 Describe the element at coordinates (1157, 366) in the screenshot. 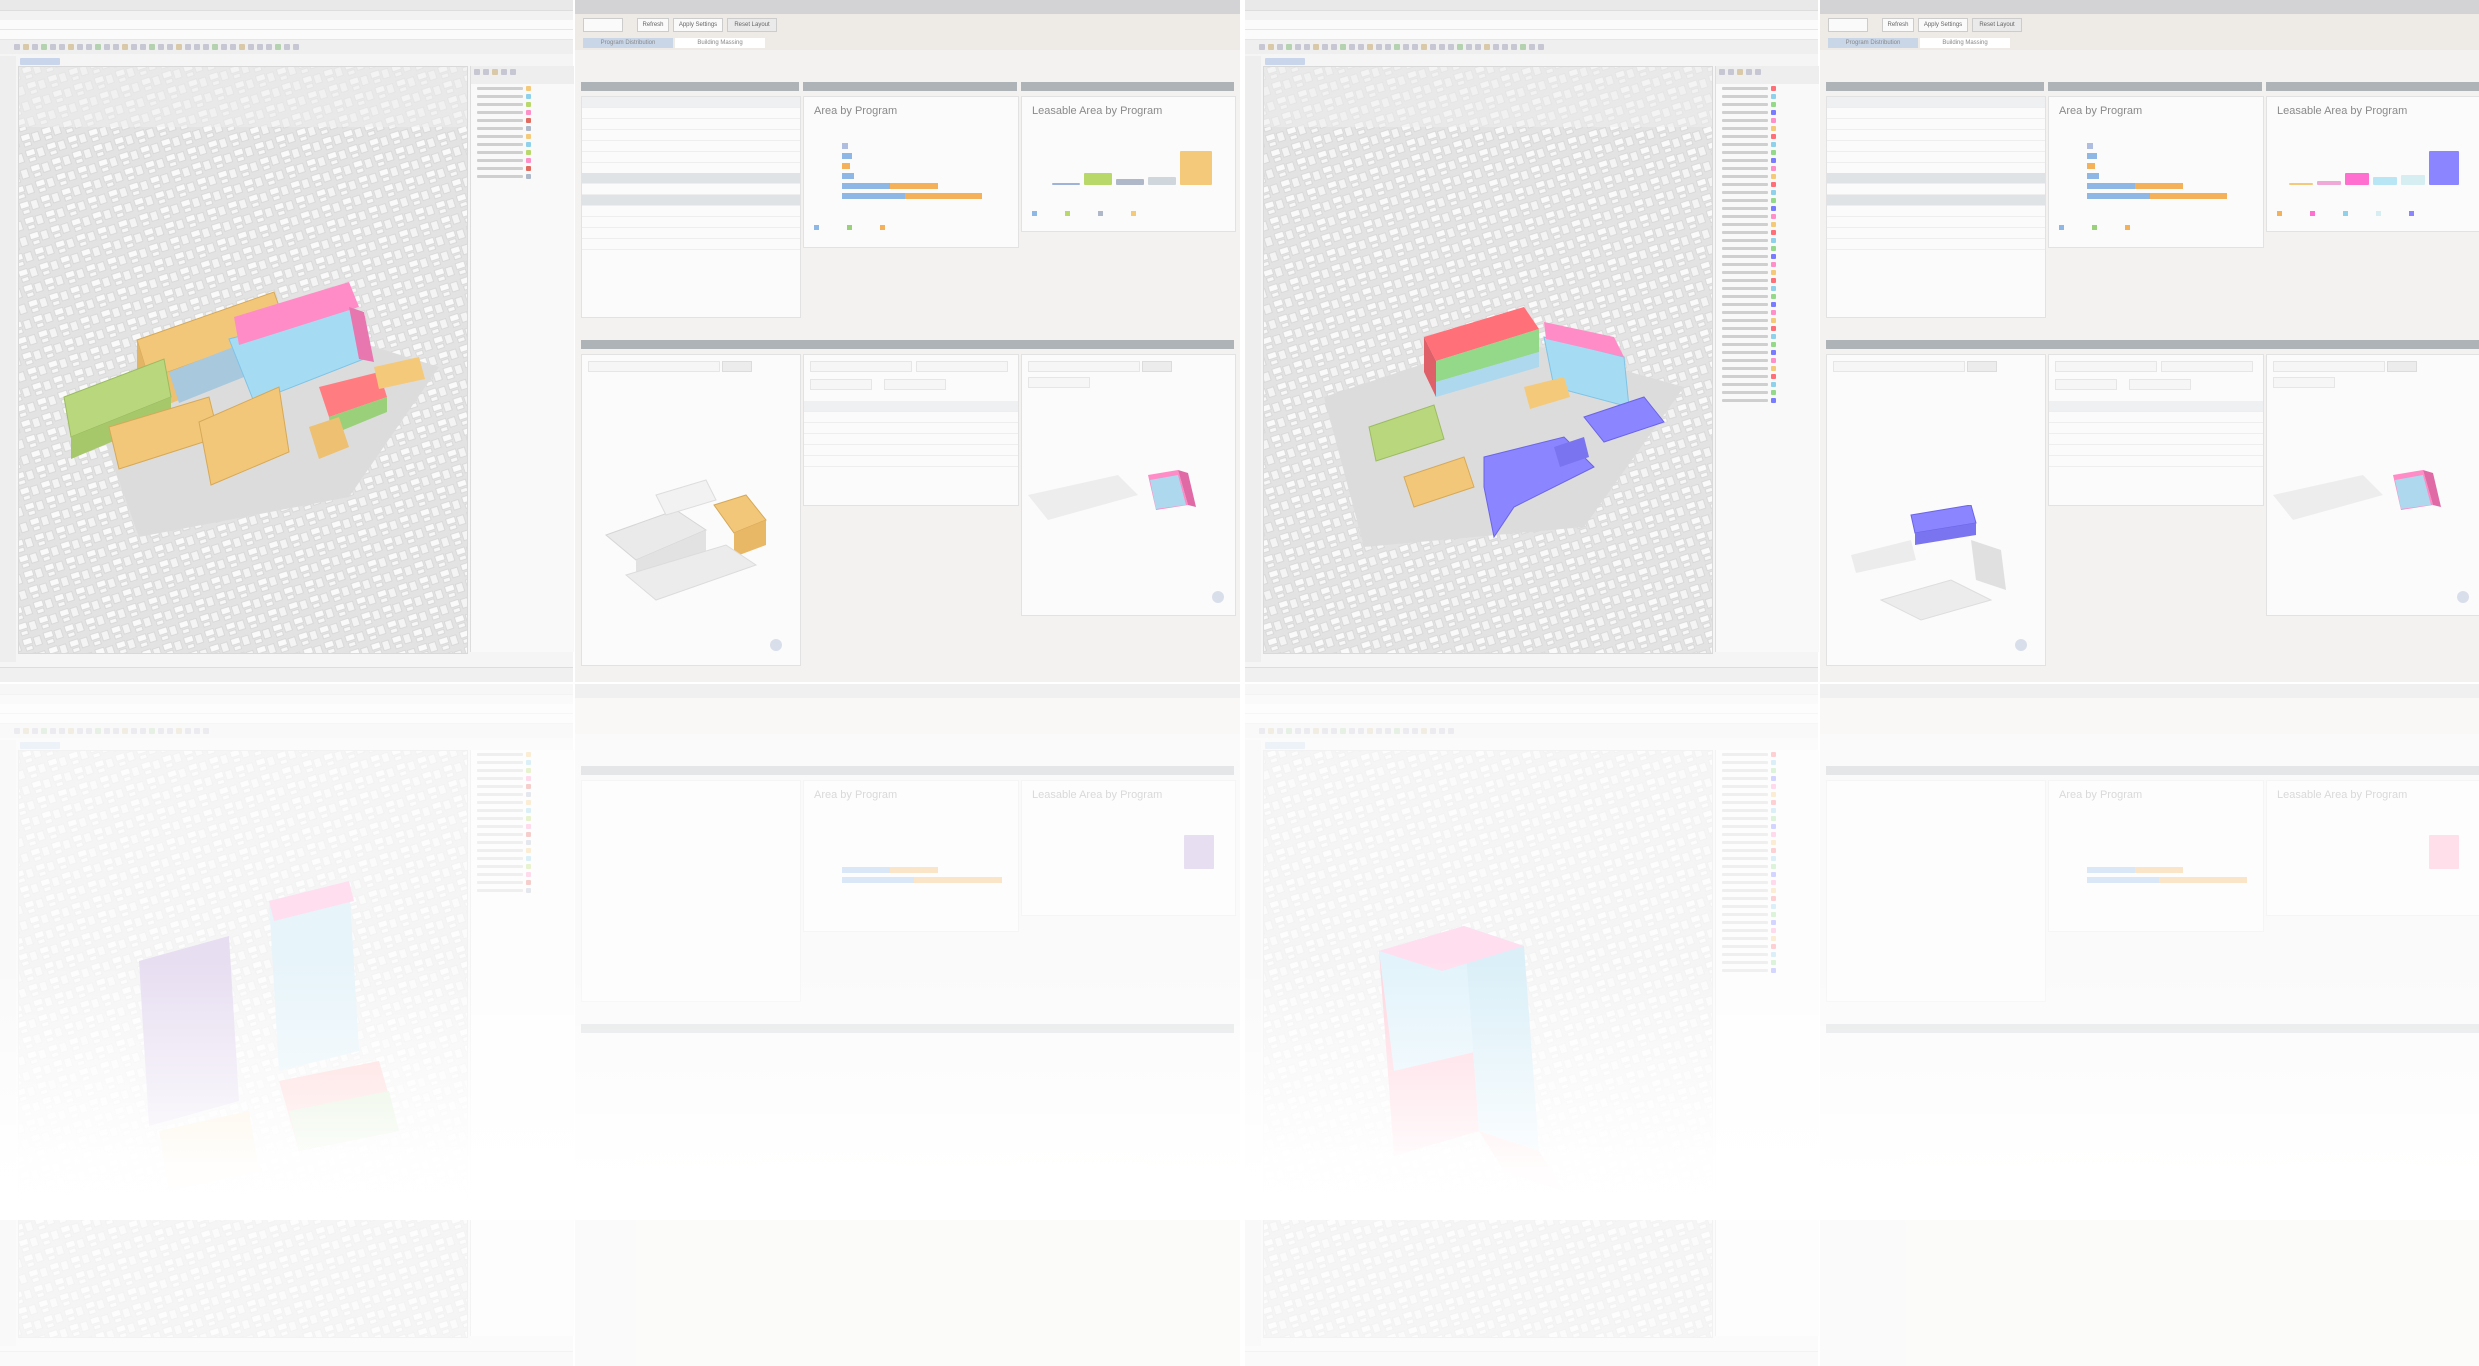

I see `bake-button` at that location.